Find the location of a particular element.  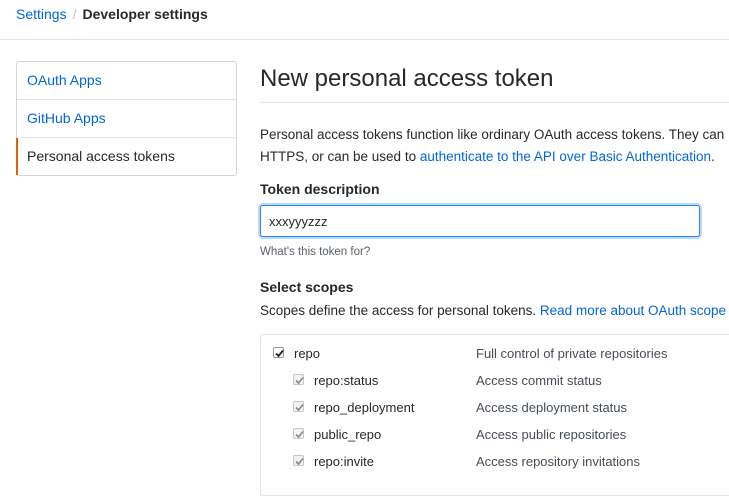

sidebar-item-github-apps: GitHub Apps is located at coordinates (126, 119).